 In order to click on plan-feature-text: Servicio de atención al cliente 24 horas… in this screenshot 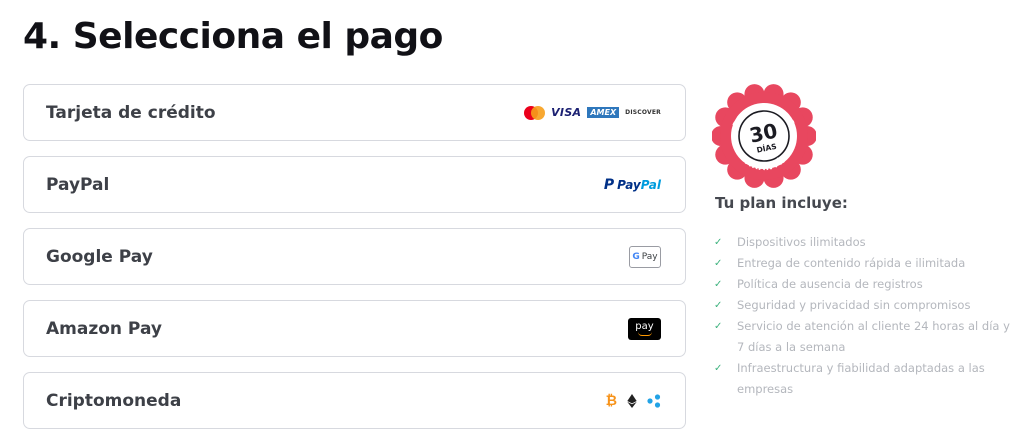, I will do `click(873, 336)`.